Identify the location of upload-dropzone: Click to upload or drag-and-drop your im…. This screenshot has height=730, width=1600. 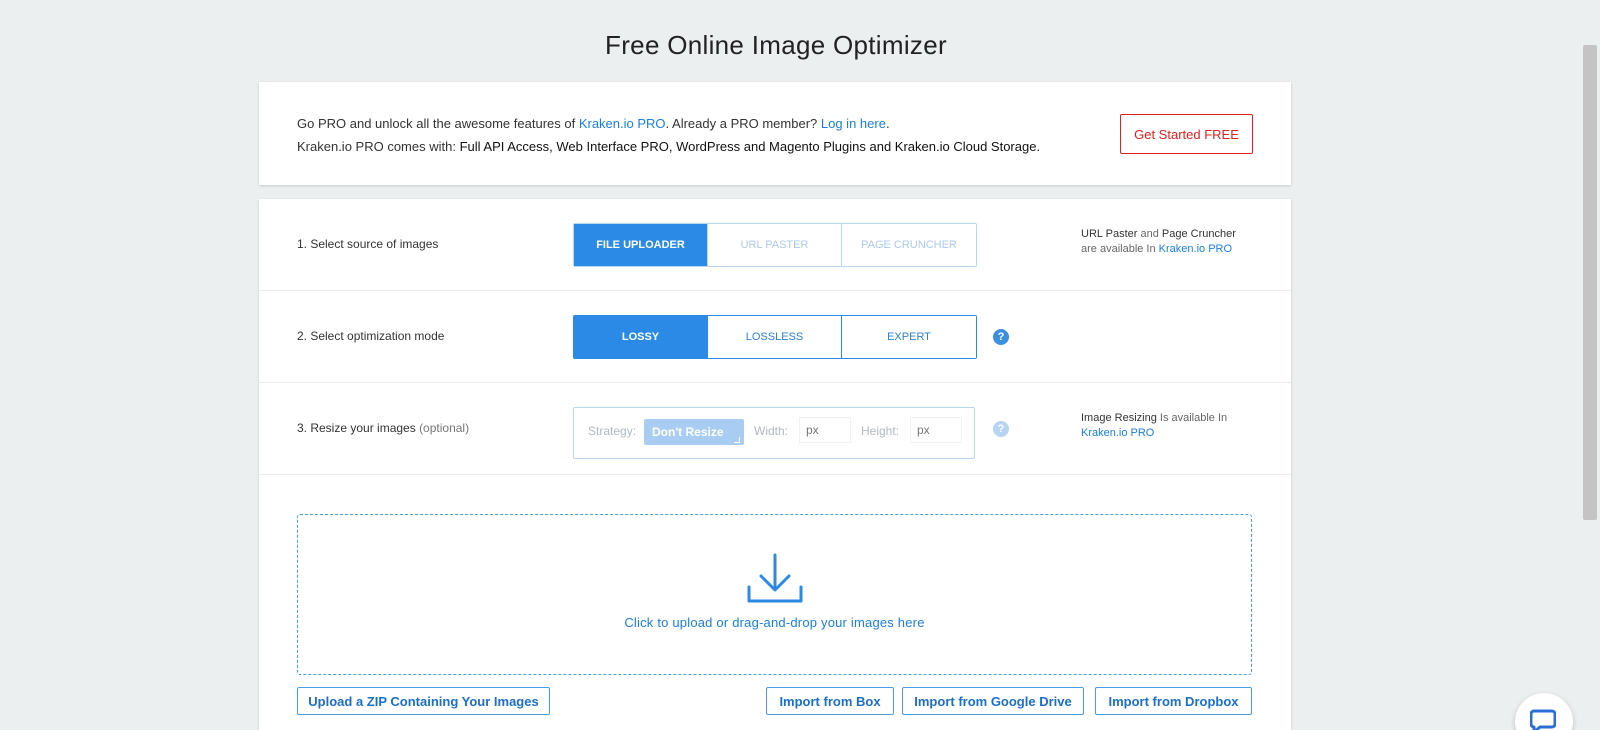
(774, 594).